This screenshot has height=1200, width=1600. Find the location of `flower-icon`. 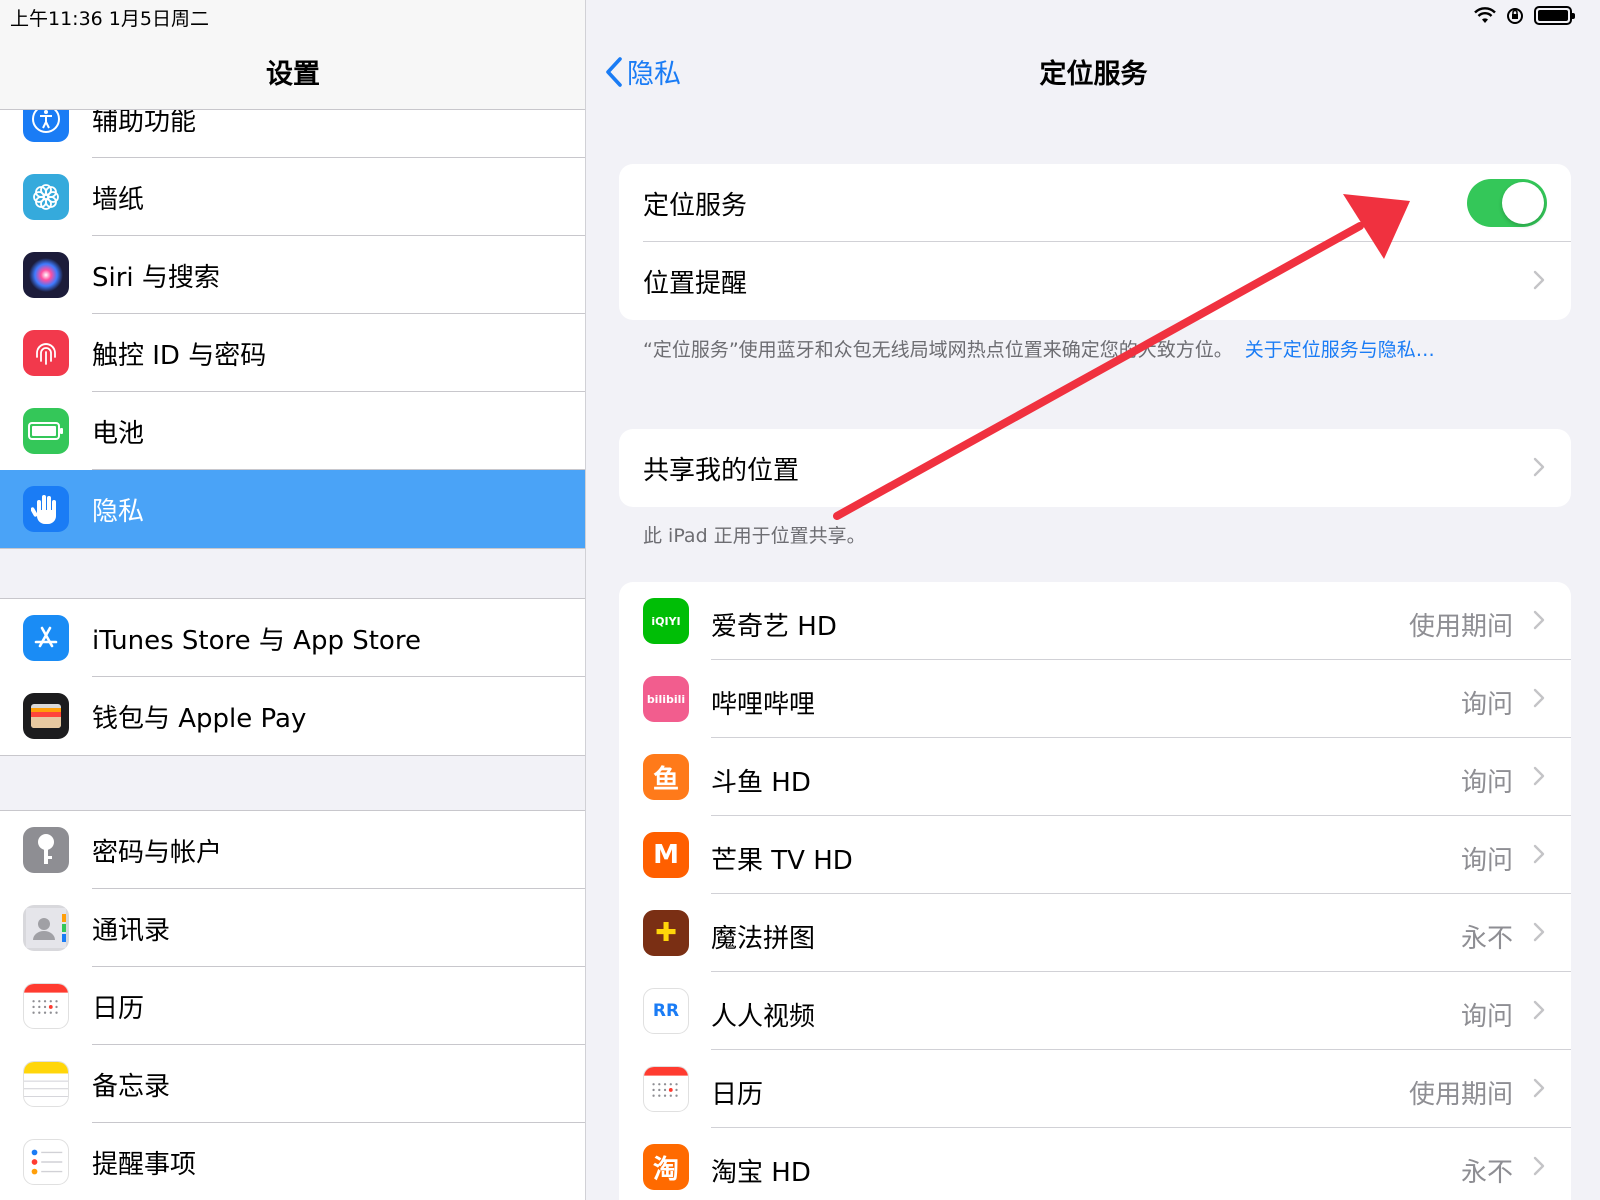

flower-icon is located at coordinates (46, 197).